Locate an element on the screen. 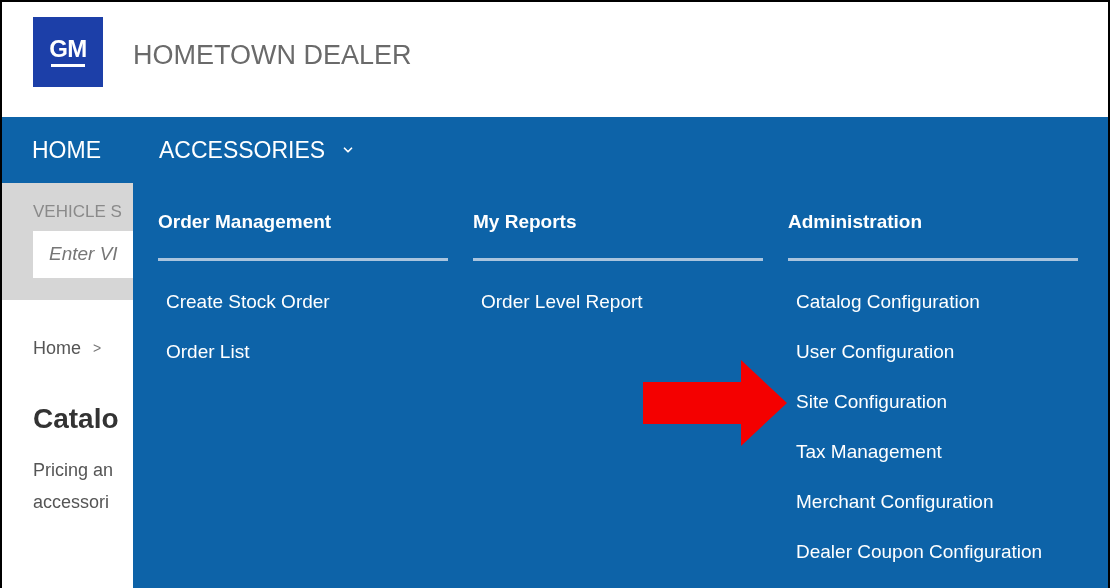  menu-heading: My Reports is located at coordinates (525, 222).